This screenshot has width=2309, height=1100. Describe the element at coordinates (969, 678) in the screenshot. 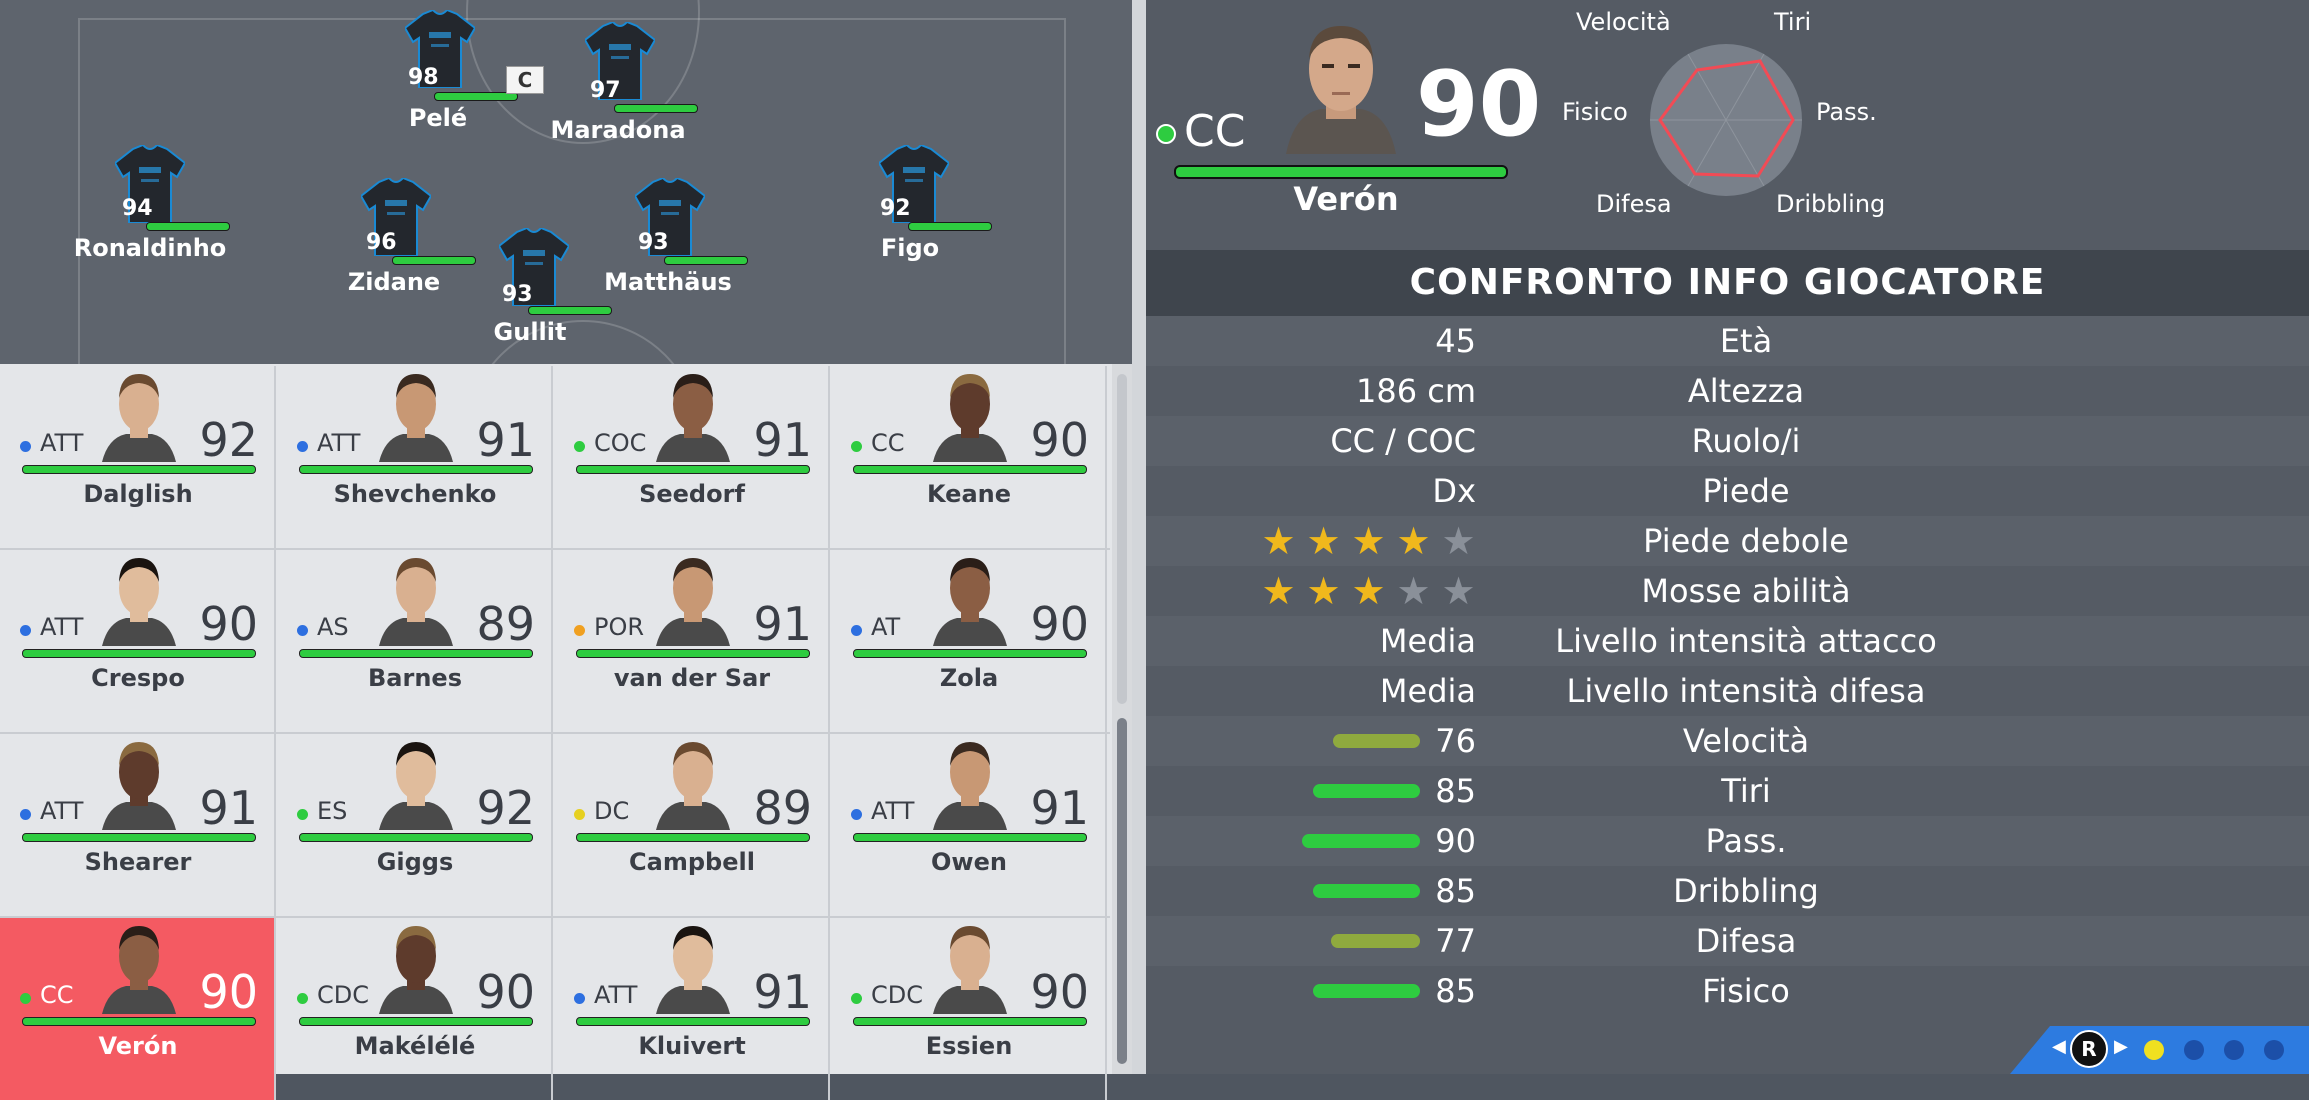

I see `player-card-name: Zola` at that location.